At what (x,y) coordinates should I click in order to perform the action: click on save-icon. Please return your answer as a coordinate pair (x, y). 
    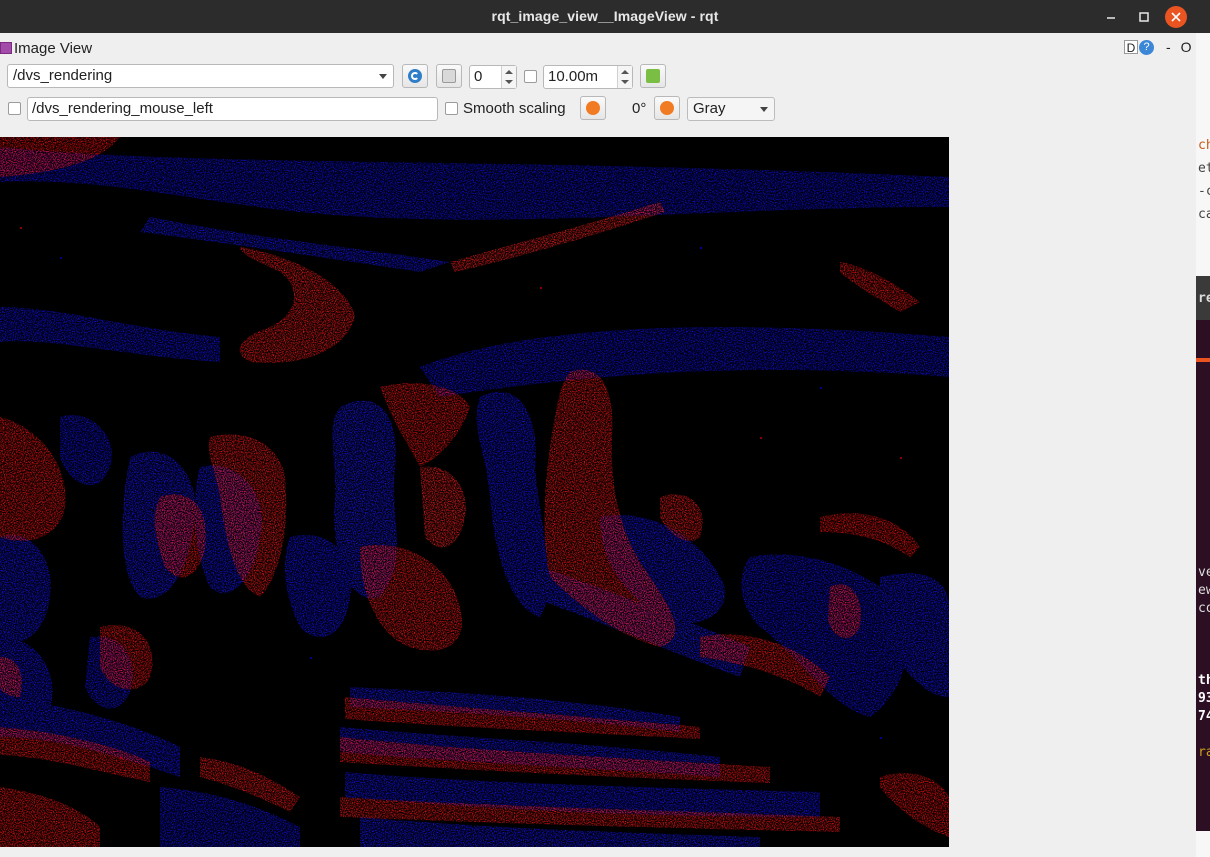
    Looking at the image, I should click on (653, 76).